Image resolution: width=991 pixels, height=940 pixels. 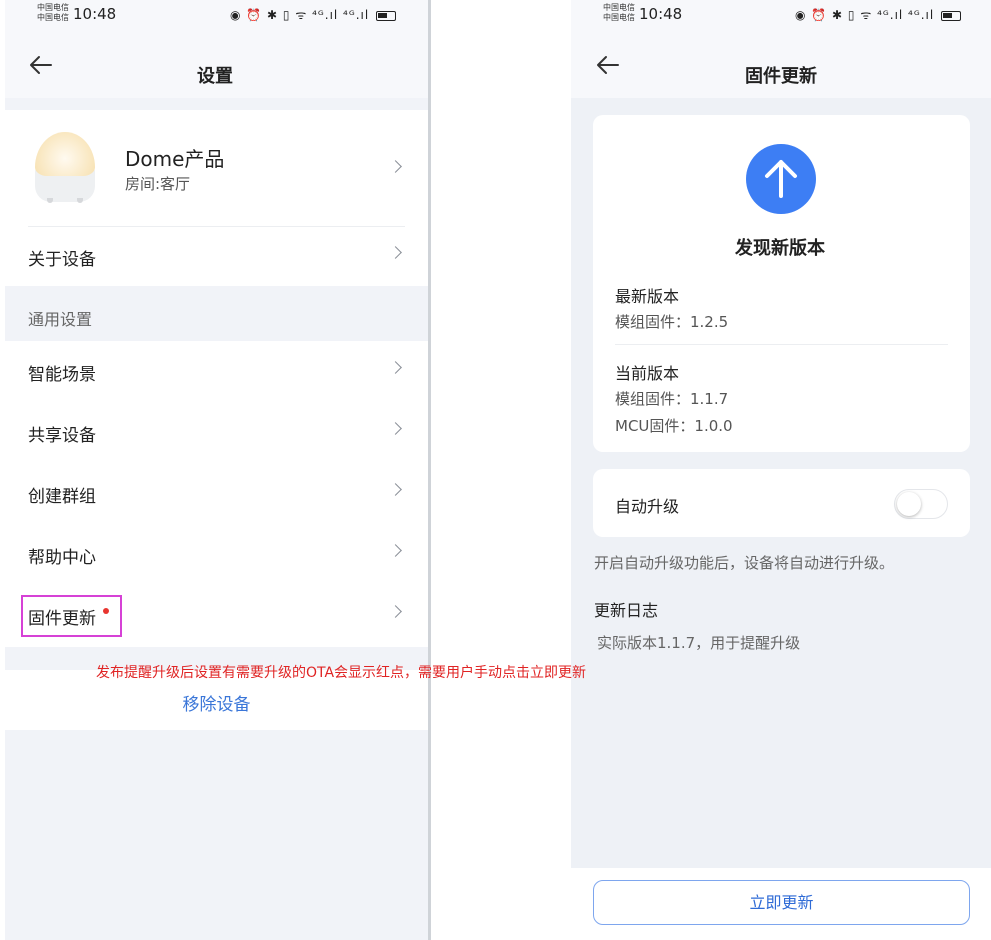 I want to click on changelog-heading: 更新日志, so click(x=626, y=610).